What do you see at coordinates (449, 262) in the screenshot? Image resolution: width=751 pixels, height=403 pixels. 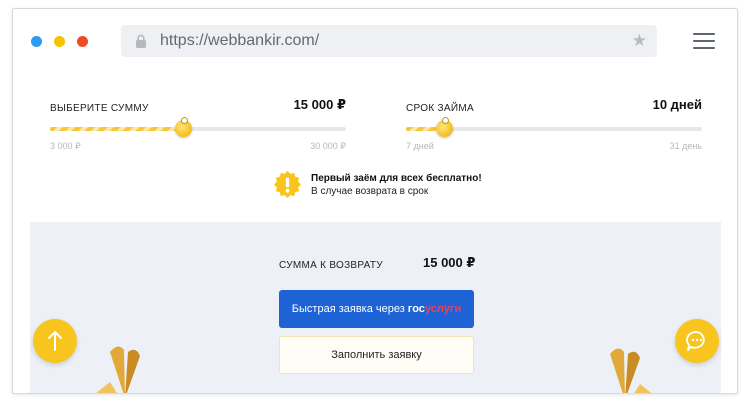 I see `repayment-value: 15 000 ₽` at bounding box center [449, 262].